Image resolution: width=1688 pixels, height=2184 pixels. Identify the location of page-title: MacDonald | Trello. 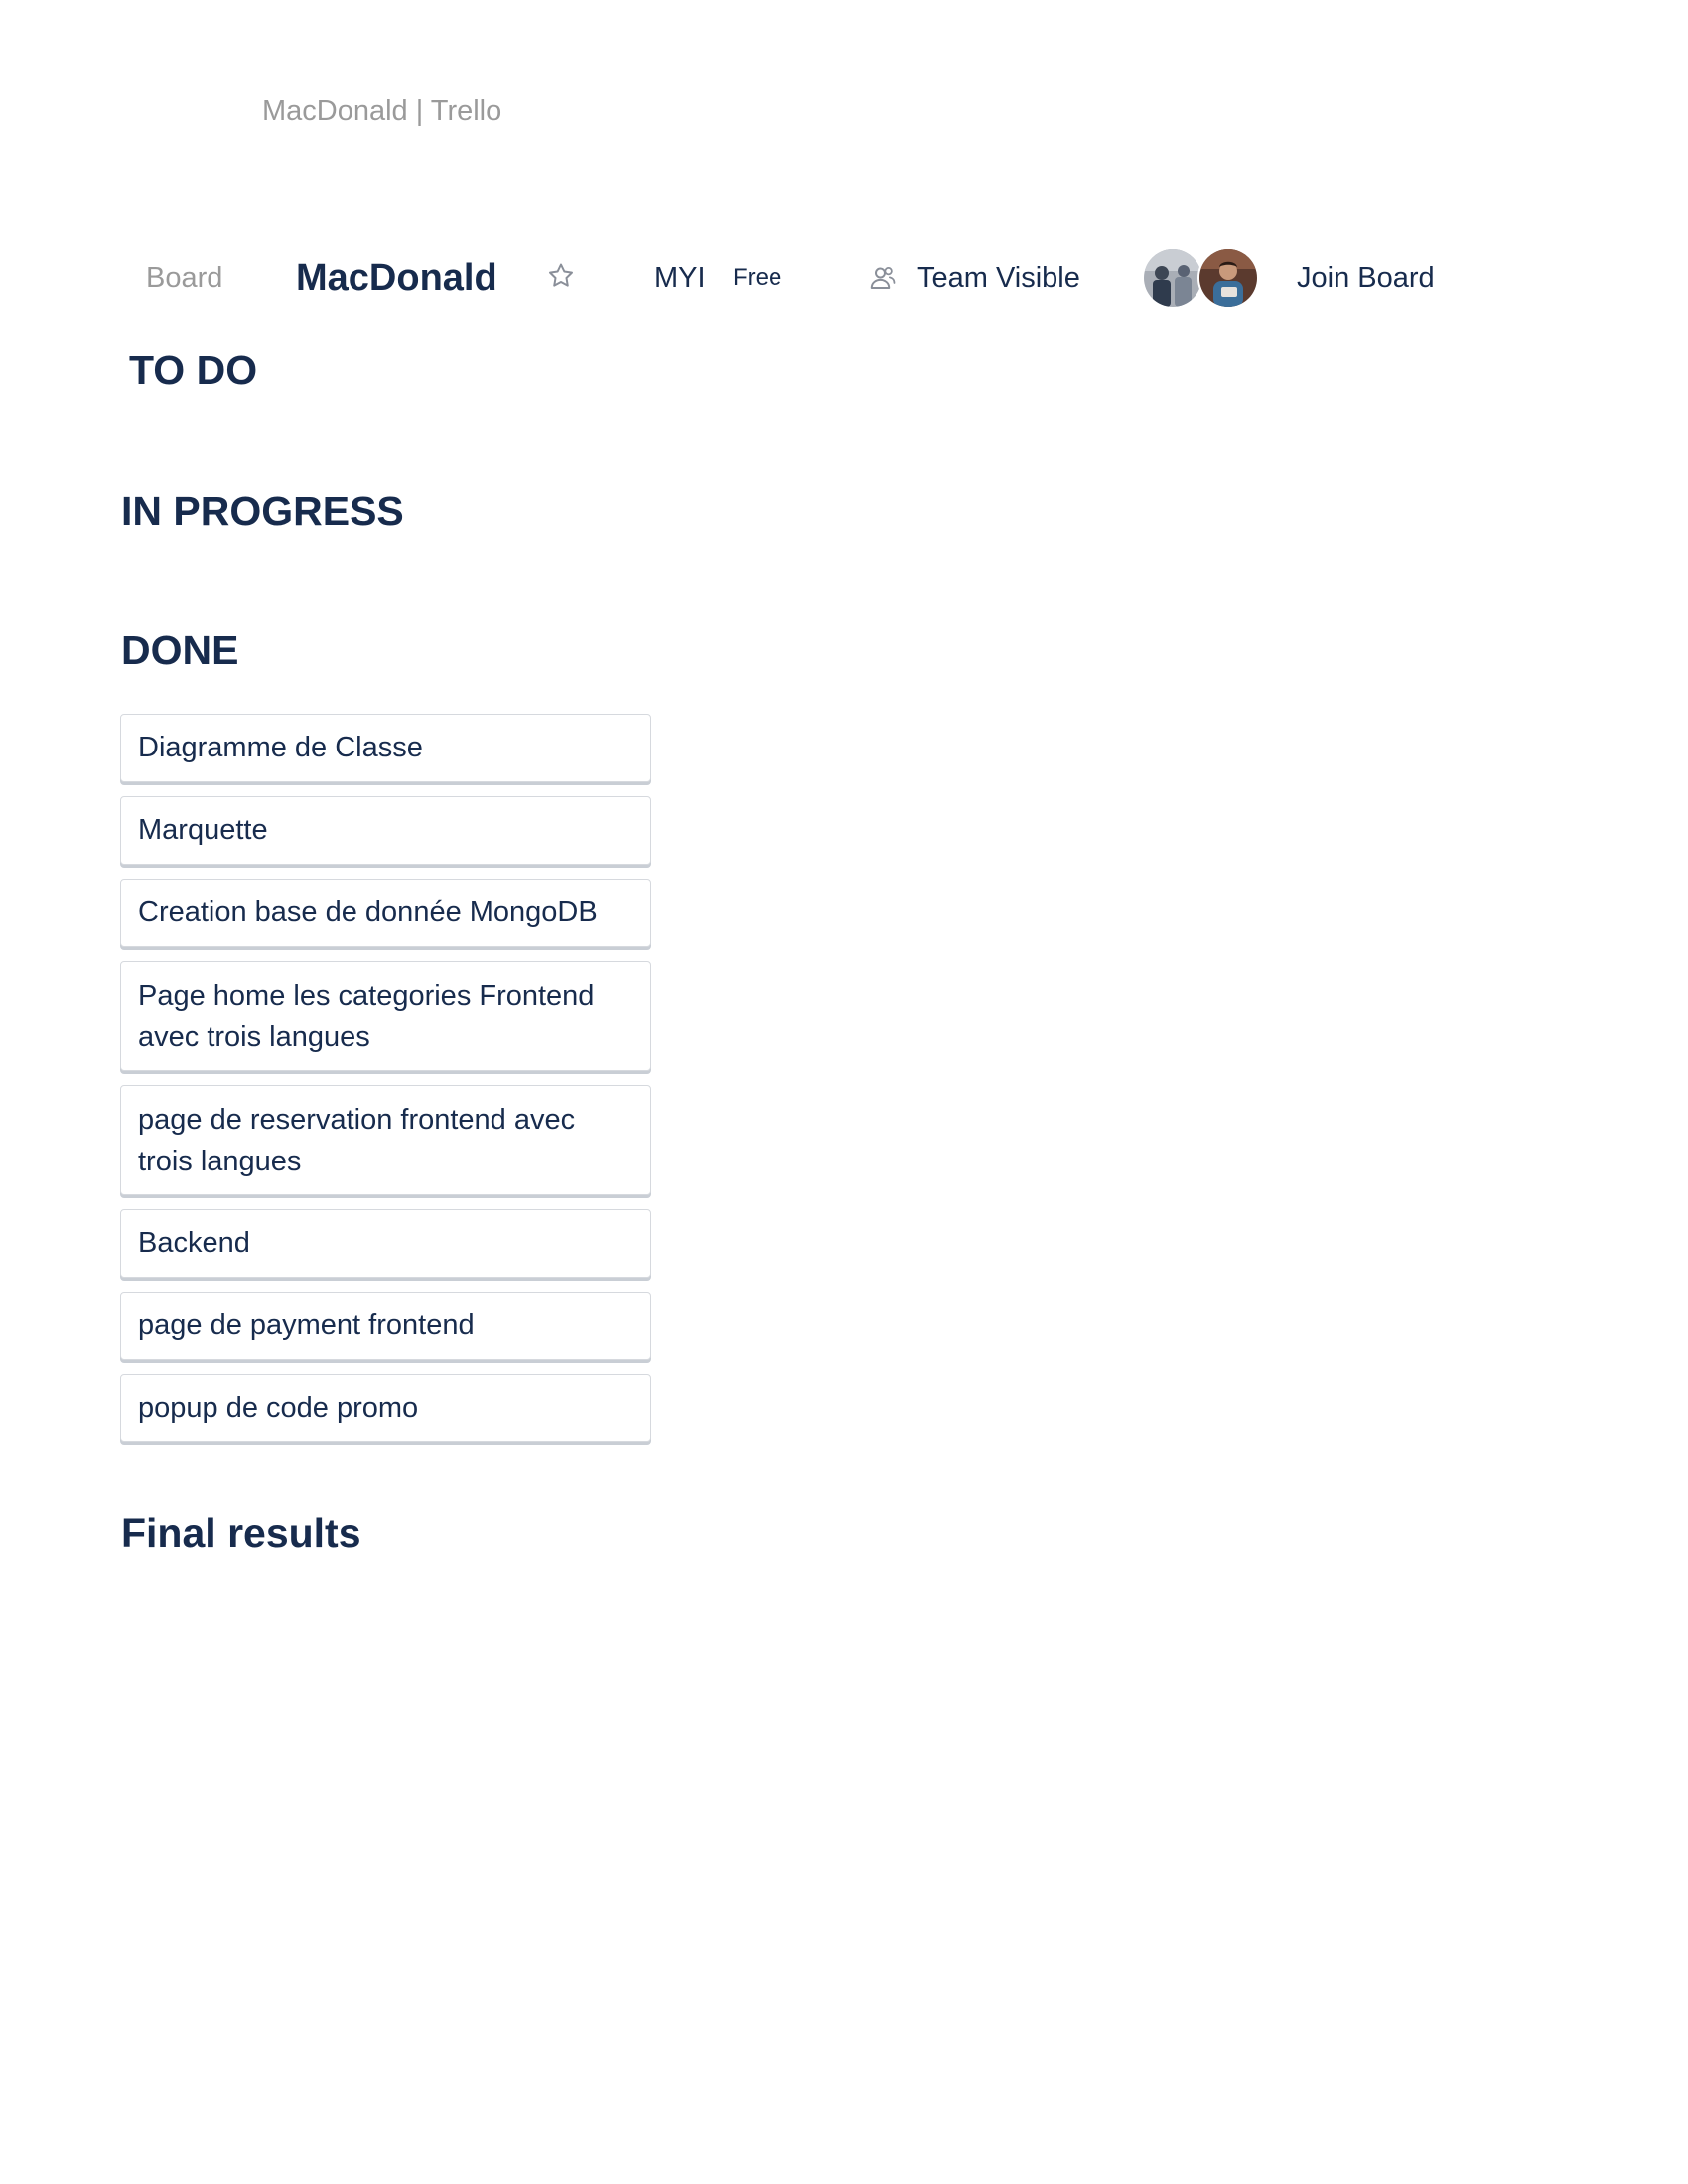
(382, 111).